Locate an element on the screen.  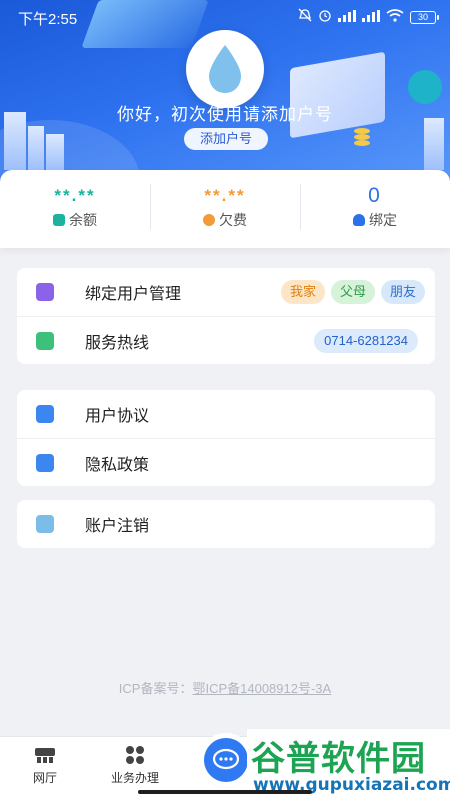
tag-my-home: 我家 is located at coordinates (302, 292).